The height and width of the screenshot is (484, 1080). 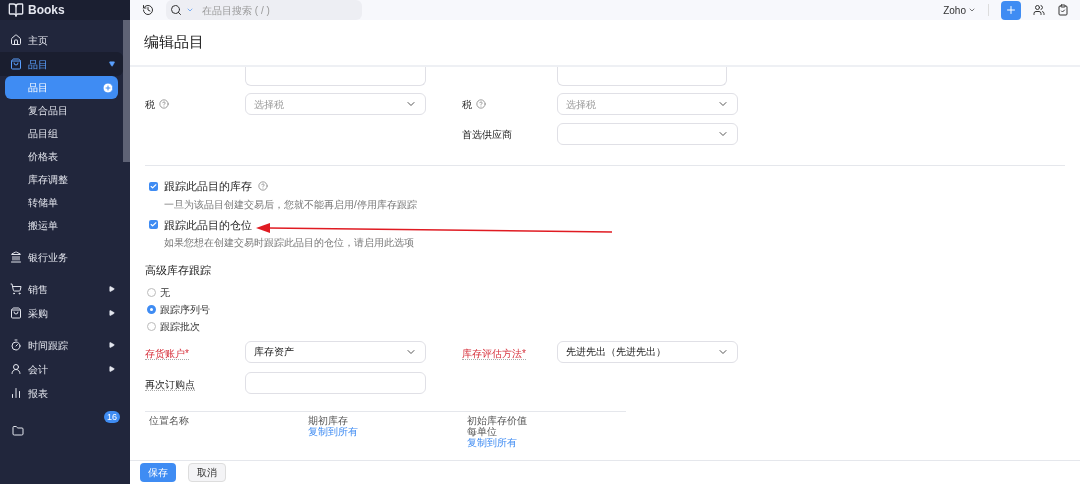 I want to click on org-switcher: Zoho, so click(x=959, y=10).